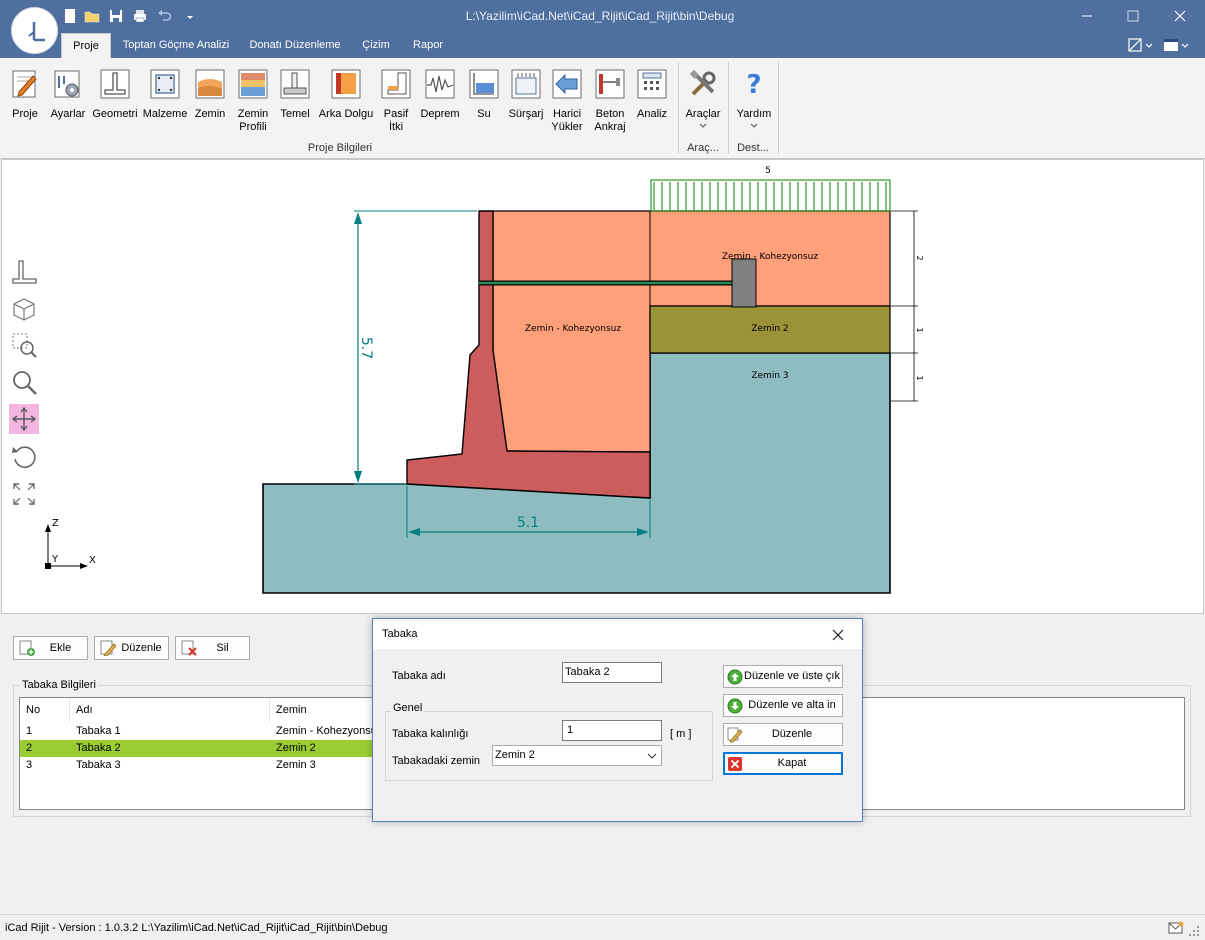  I want to click on svg-text: Z, so click(55, 523).